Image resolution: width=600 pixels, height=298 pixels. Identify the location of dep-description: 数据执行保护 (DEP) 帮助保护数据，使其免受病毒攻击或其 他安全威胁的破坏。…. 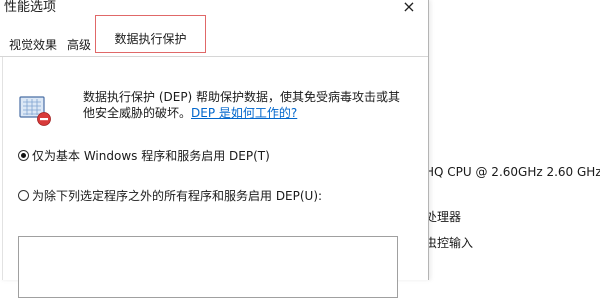
(248, 105).